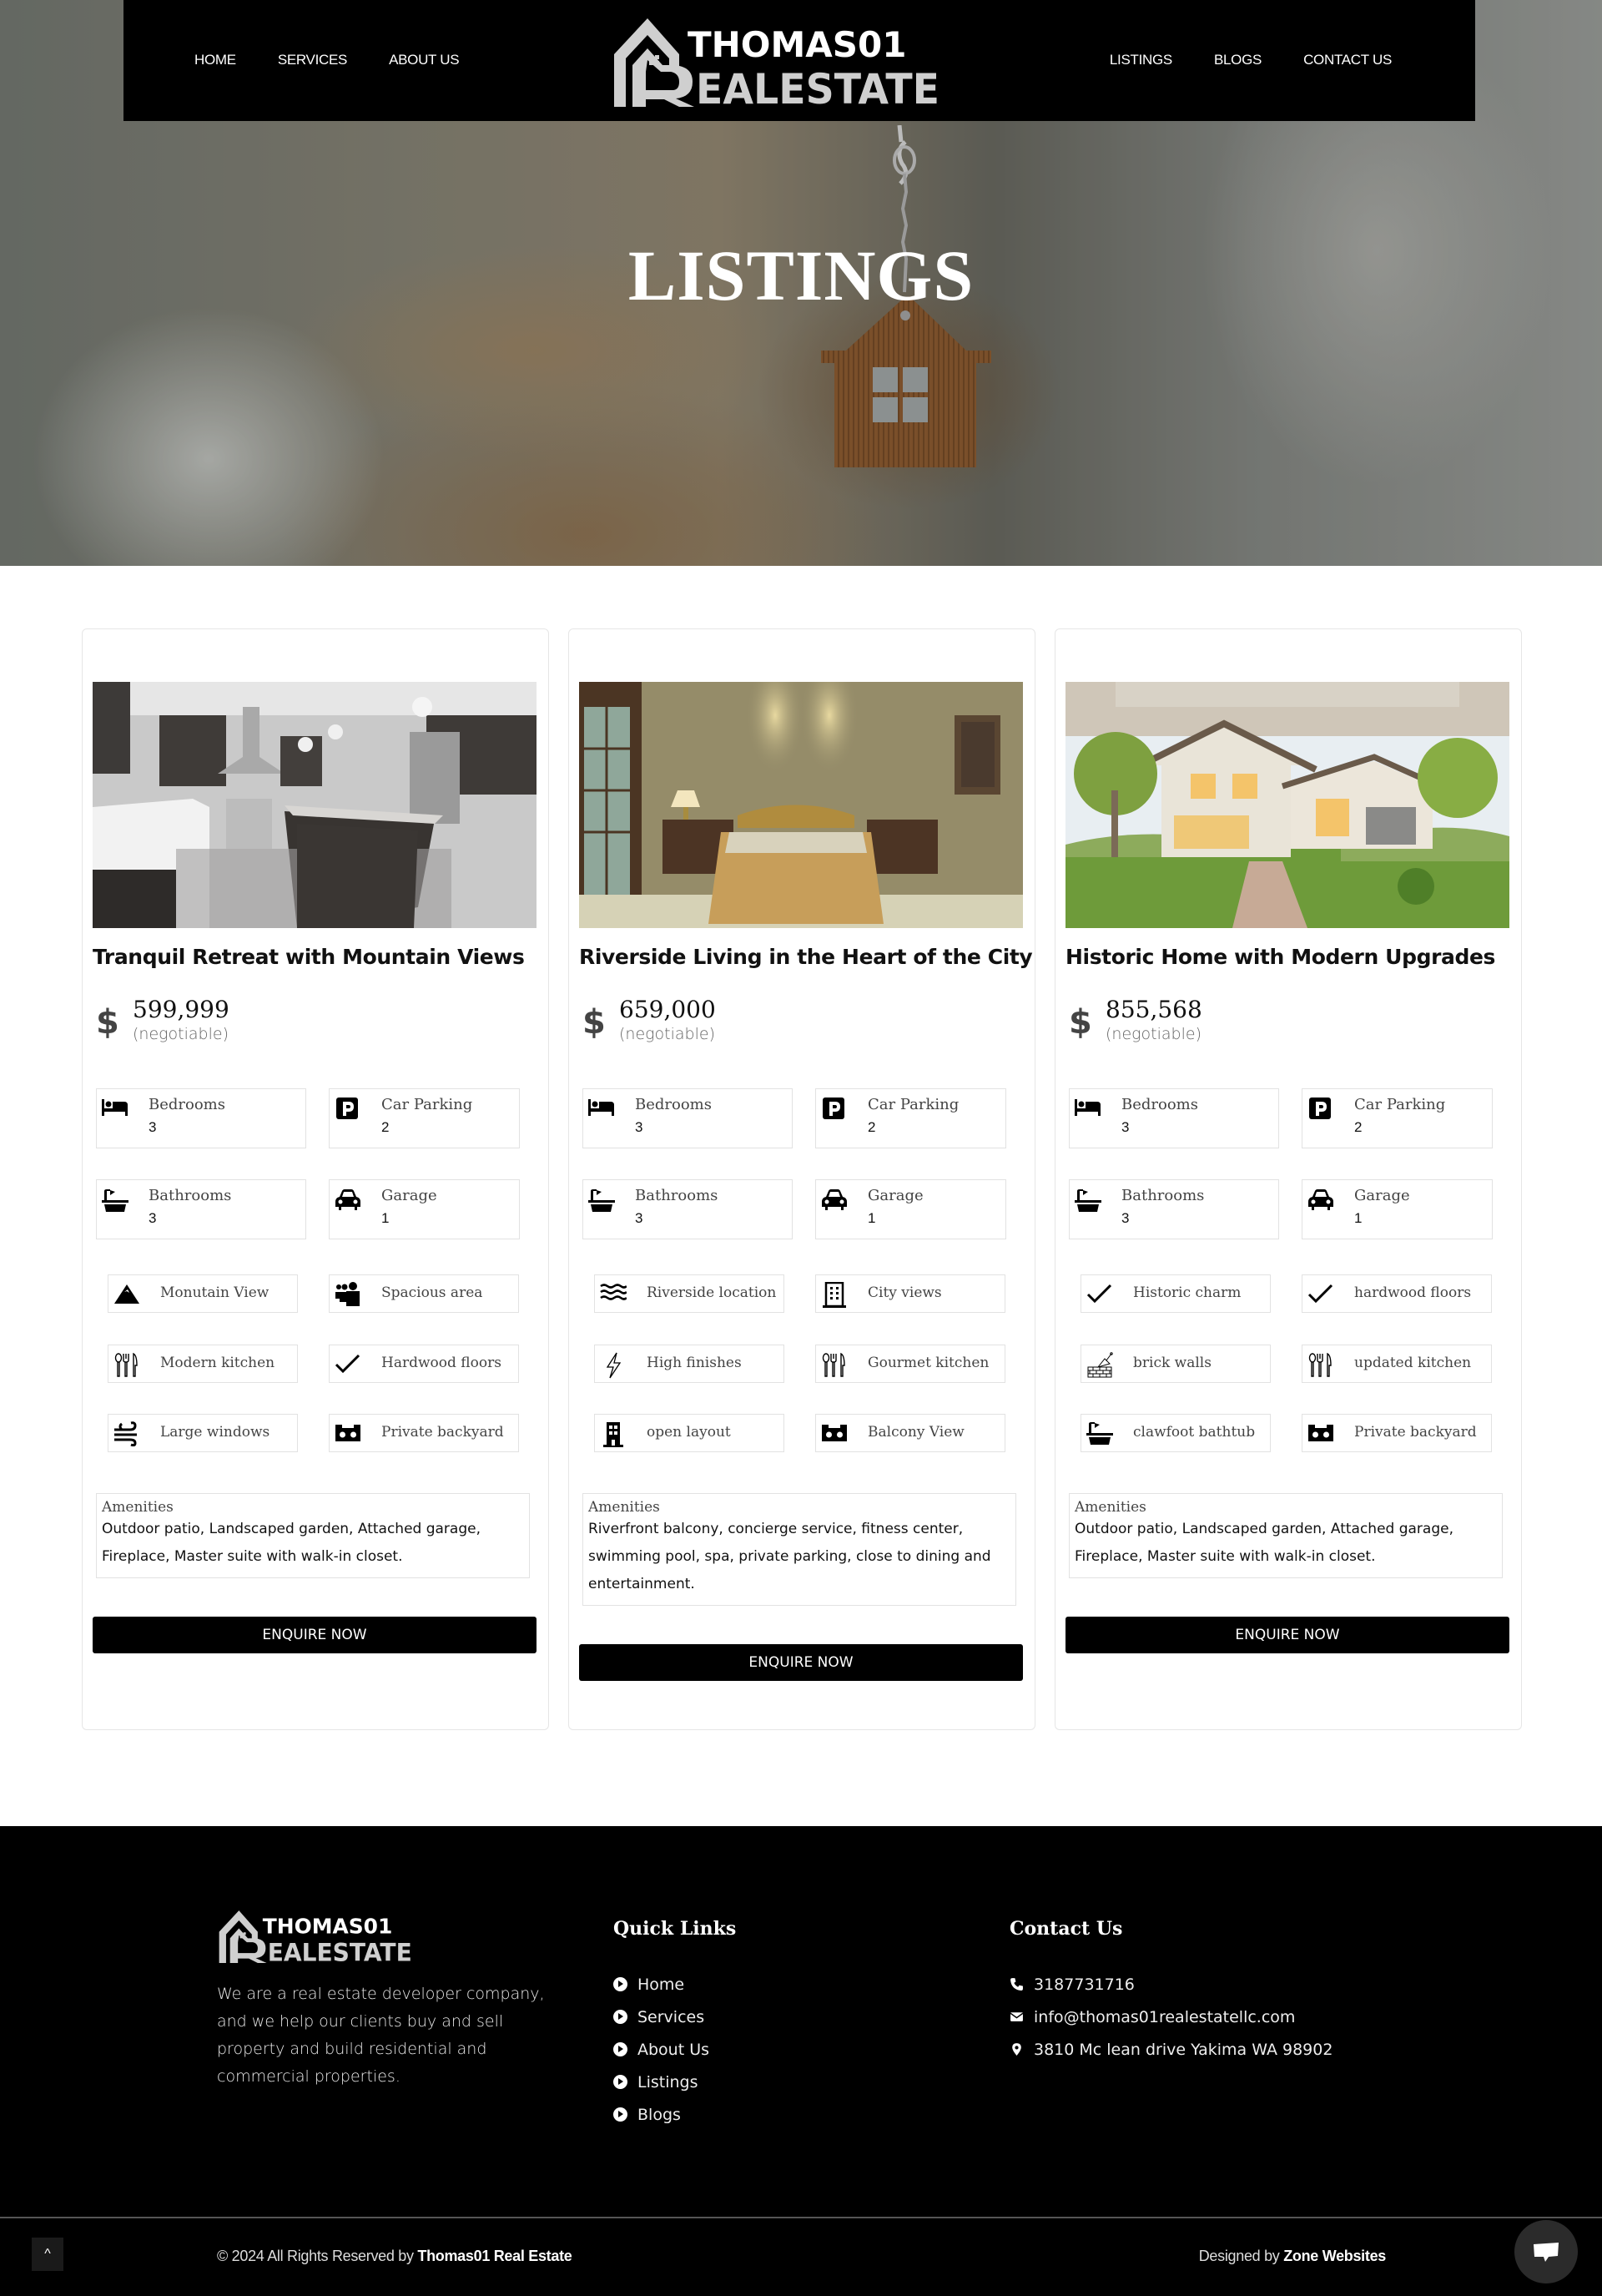 The width and height of the screenshot is (1602, 2296). Describe the element at coordinates (1176, 1293) in the screenshot. I see `feature-item: Historic charm` at that location.